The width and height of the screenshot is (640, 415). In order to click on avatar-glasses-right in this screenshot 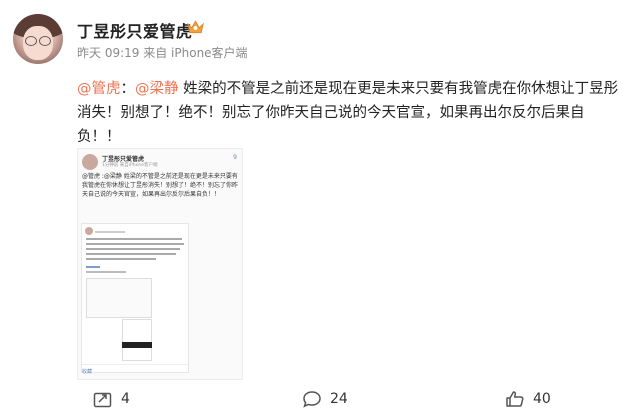, I will do `click(45, 41)`.